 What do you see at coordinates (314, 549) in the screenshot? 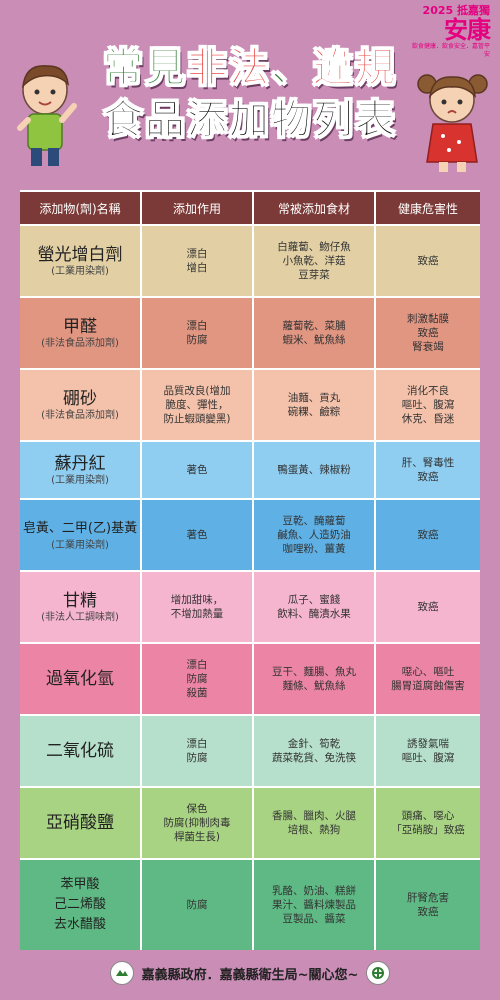
I see `cell-foods-line: 咖哩粉、薑黃` at bounding box center [314, 549].